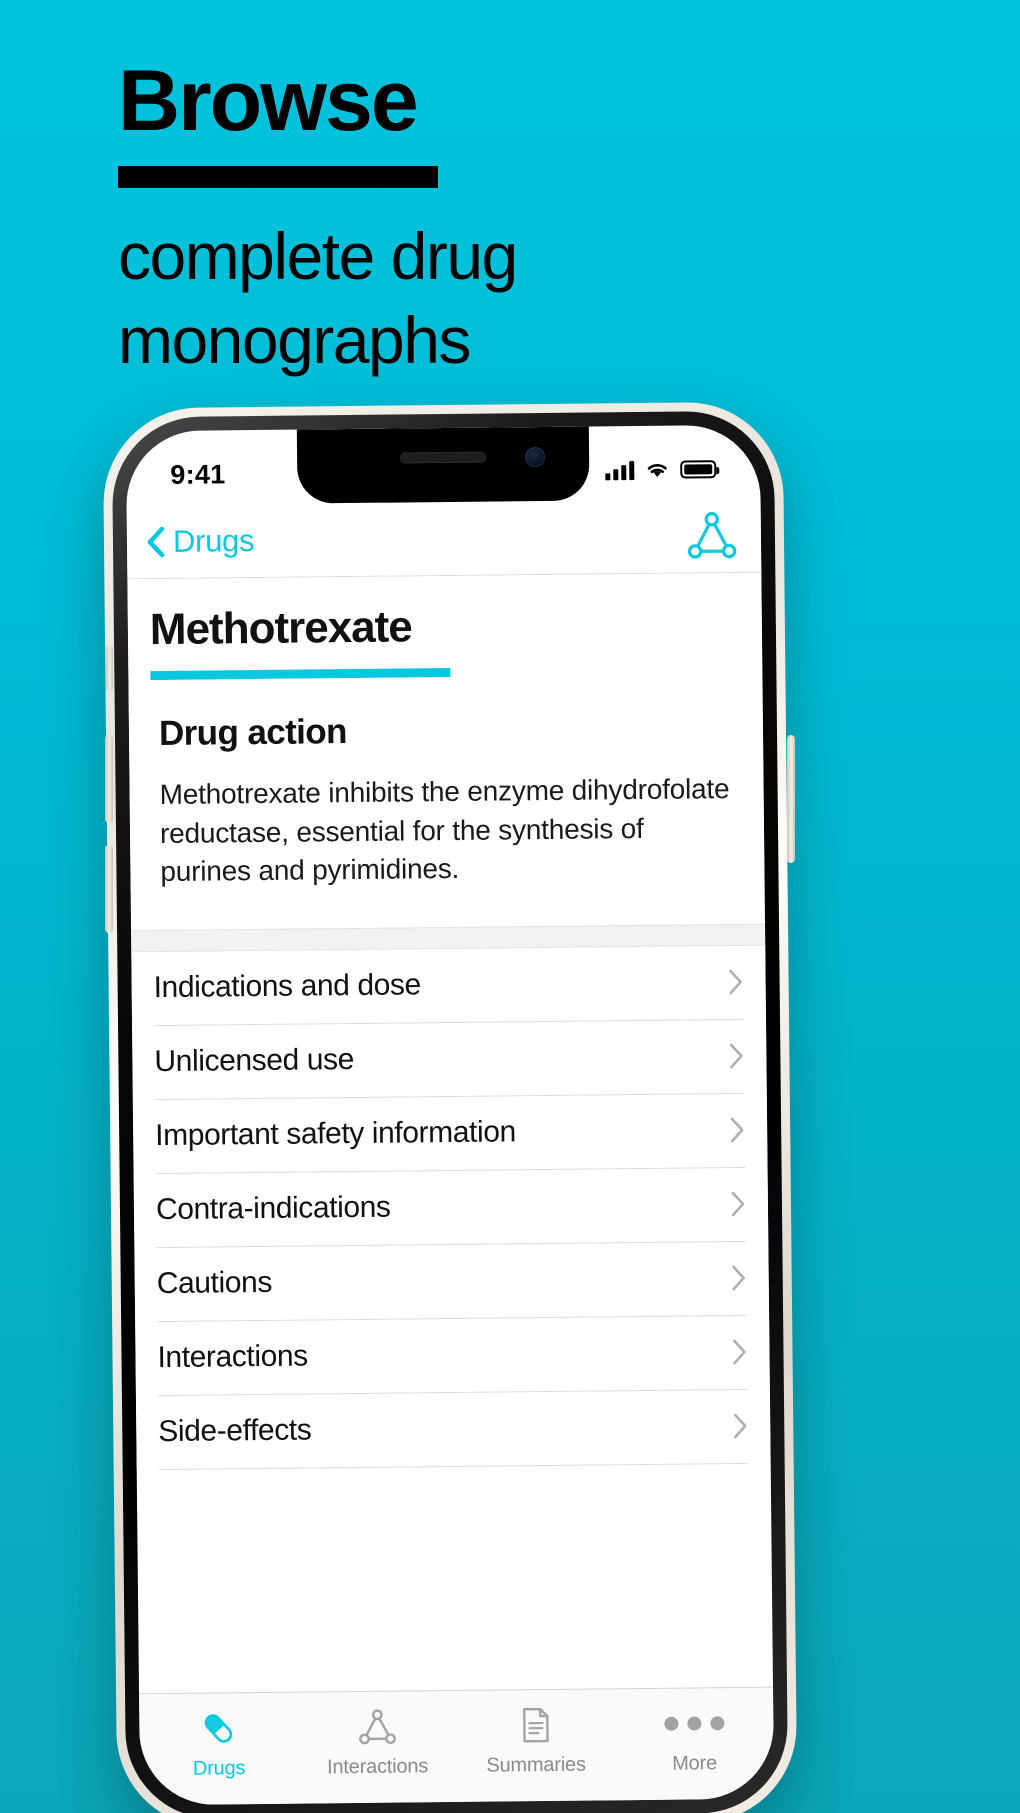  I want to click on list-item-label: Important safety information, so click(335, 1134).